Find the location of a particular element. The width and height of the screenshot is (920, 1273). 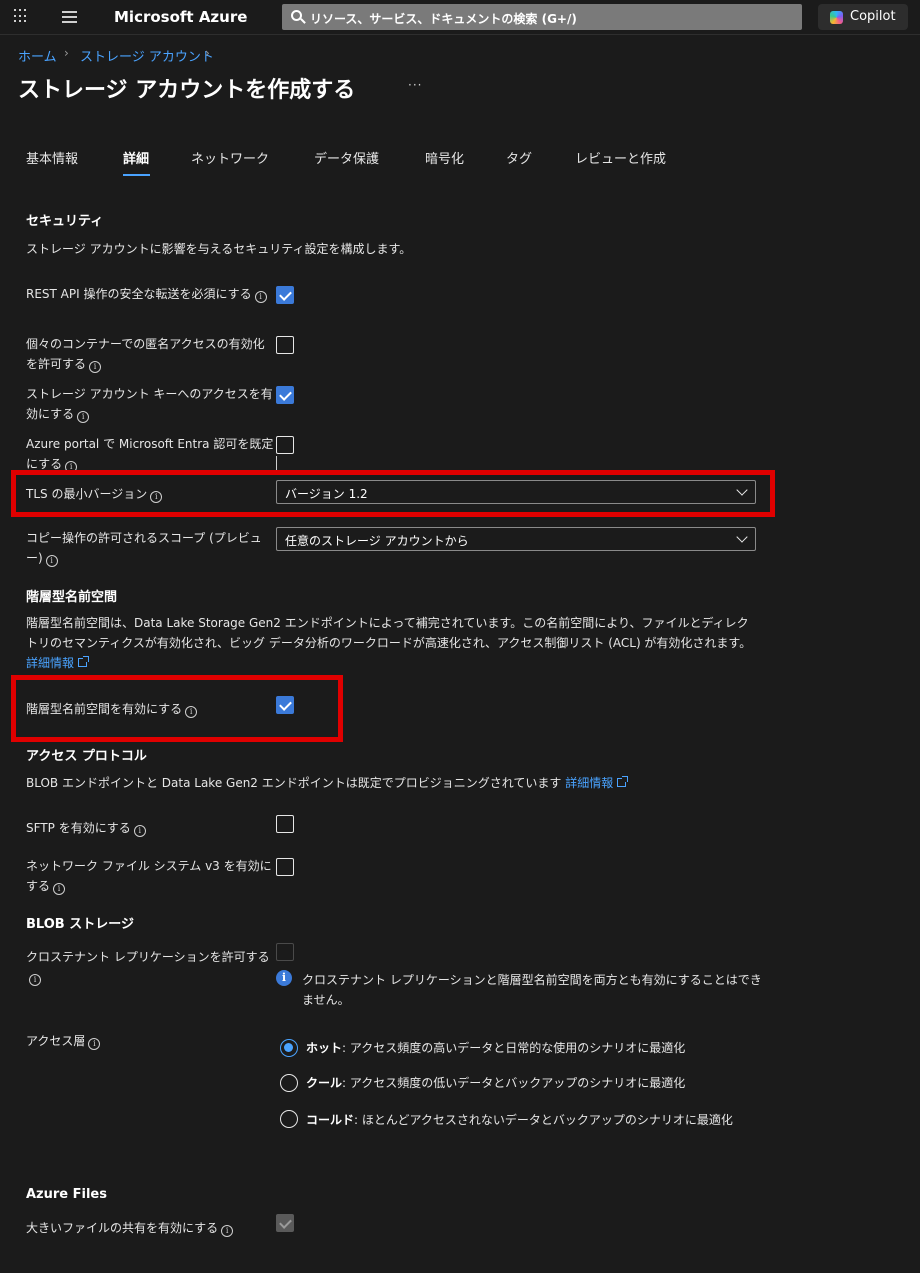

divider is located at coordinates (276, 463).